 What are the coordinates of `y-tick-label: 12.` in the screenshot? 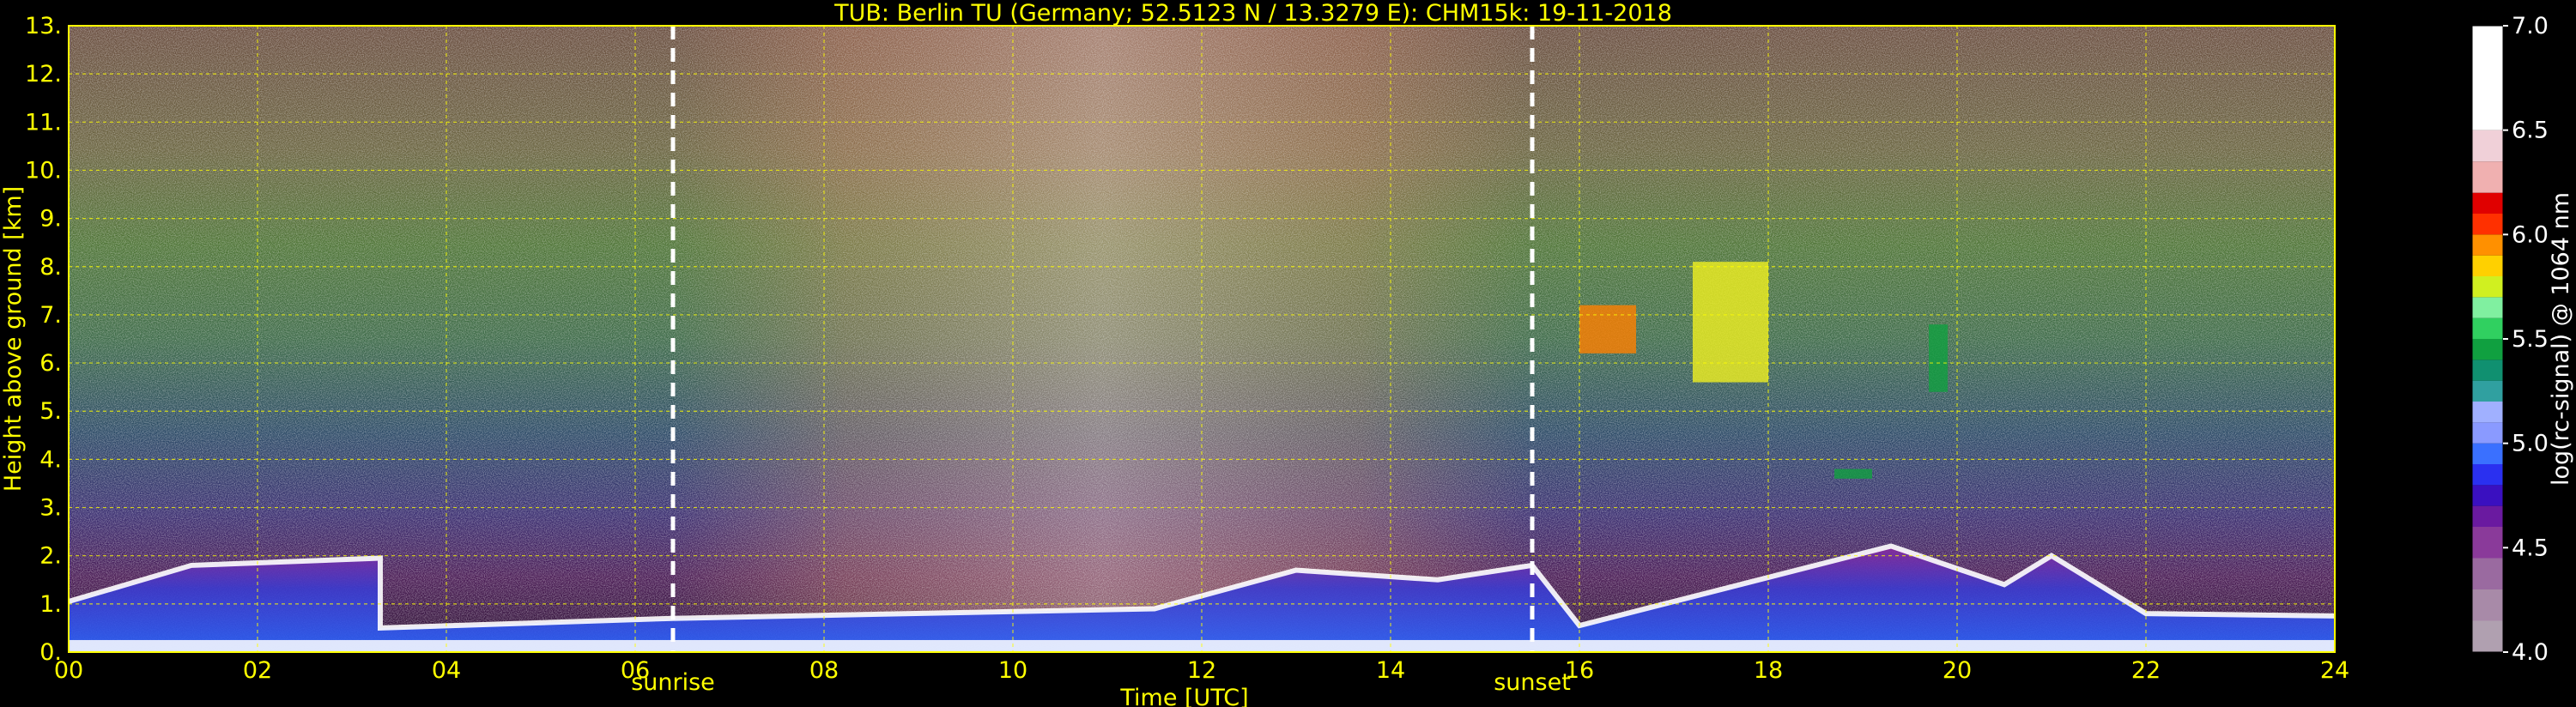 It's located at (43, 75).